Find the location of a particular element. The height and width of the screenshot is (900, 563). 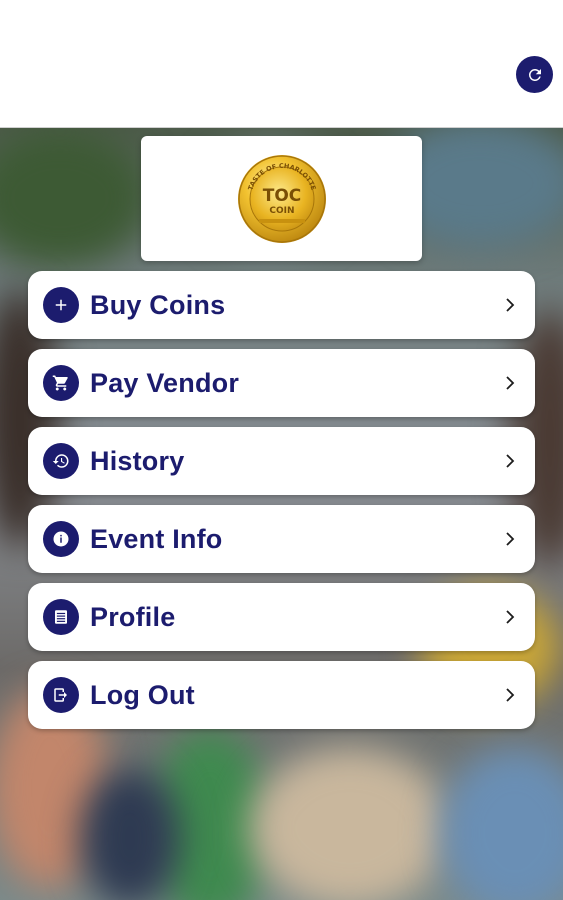

menu-item-label: Profile is located at coordinates (133, 616).